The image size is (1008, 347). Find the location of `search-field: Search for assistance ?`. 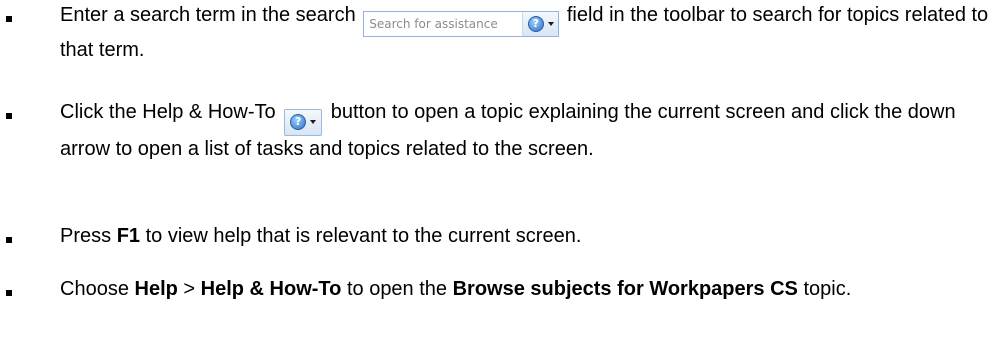

search-field: Search for assistance ? is located at coordinates (461, 24).